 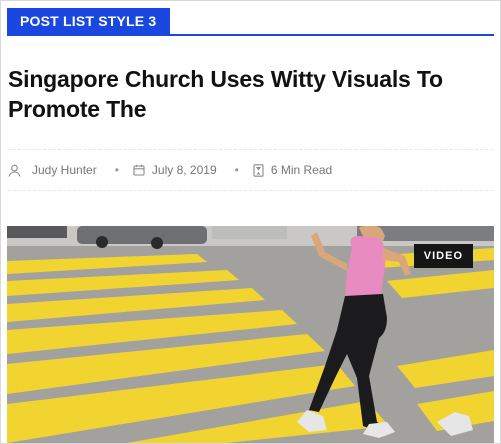 I want to click on hourglass-icon, so click(x=258, y=170).